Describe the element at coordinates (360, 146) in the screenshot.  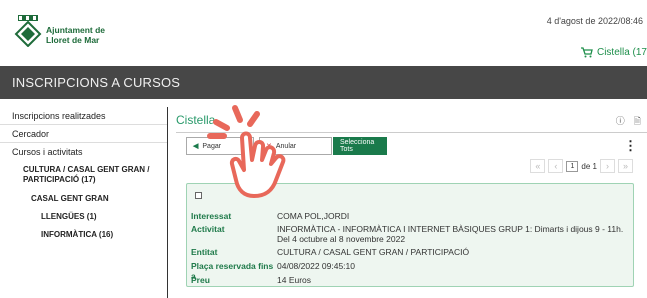
I see `select-all-button: Selecciona Tots` at that location.